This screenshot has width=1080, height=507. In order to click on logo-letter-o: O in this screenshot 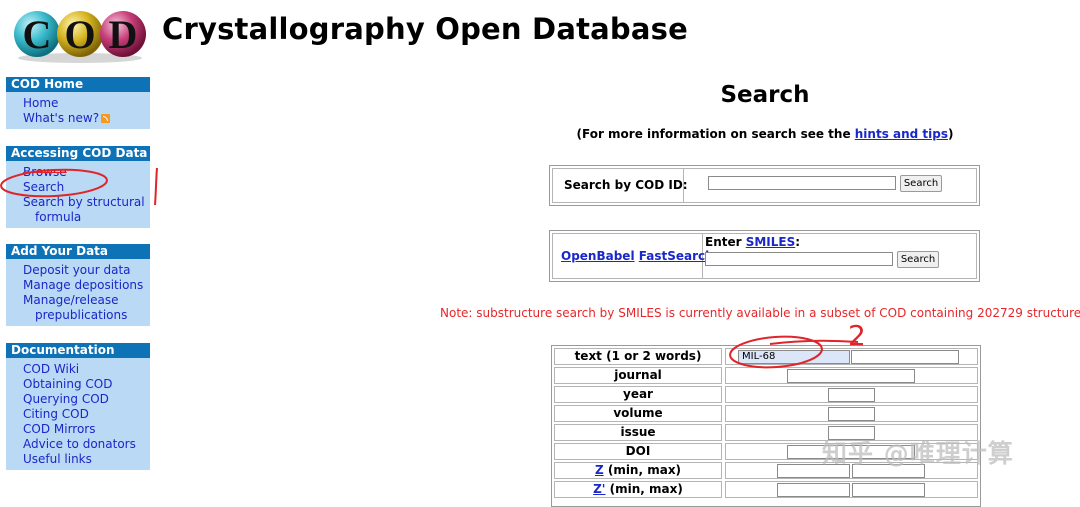, I will do `click(79, 34)`.